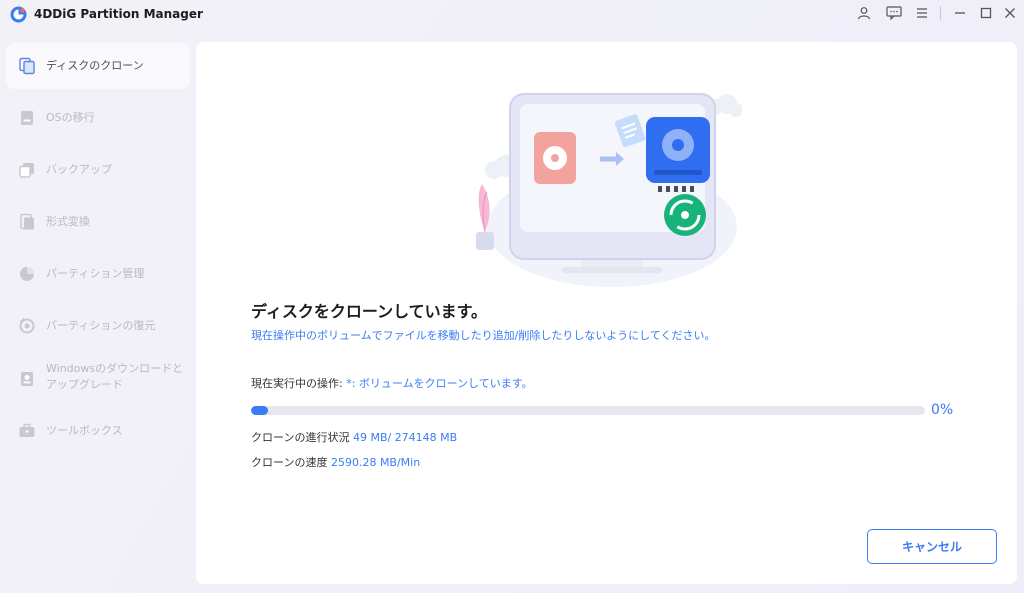  What do you see at coordinates (79, 169) in the screenshot?
I see `sidebar-item-label: バックアップ` at bounding box center [79, 169].